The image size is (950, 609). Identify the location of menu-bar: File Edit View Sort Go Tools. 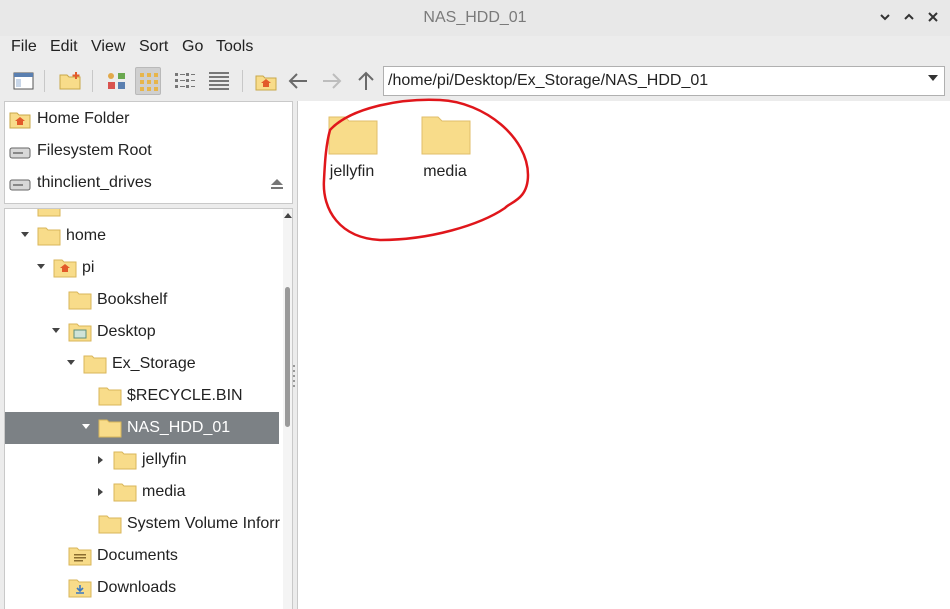
(475, 48).